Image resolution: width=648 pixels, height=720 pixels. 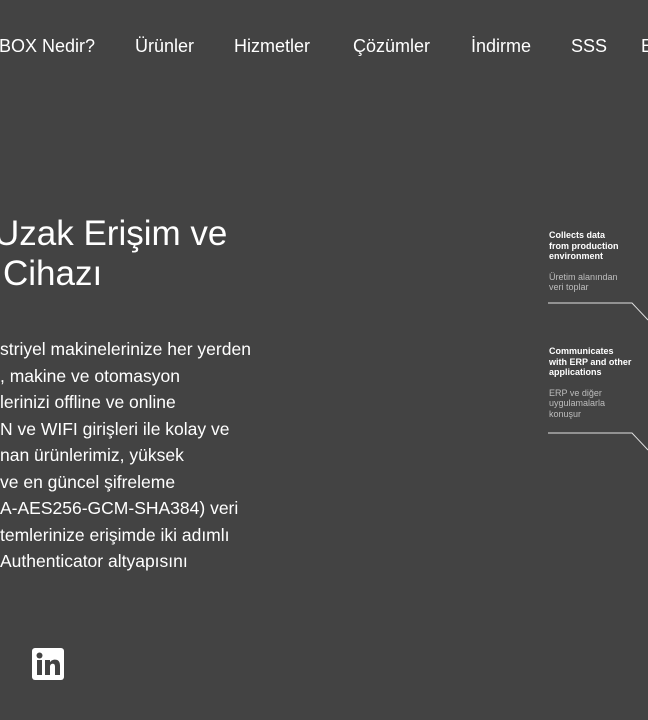 I want to click on diagram-label-subtitle: konuşur, so click(x=565, y=413).